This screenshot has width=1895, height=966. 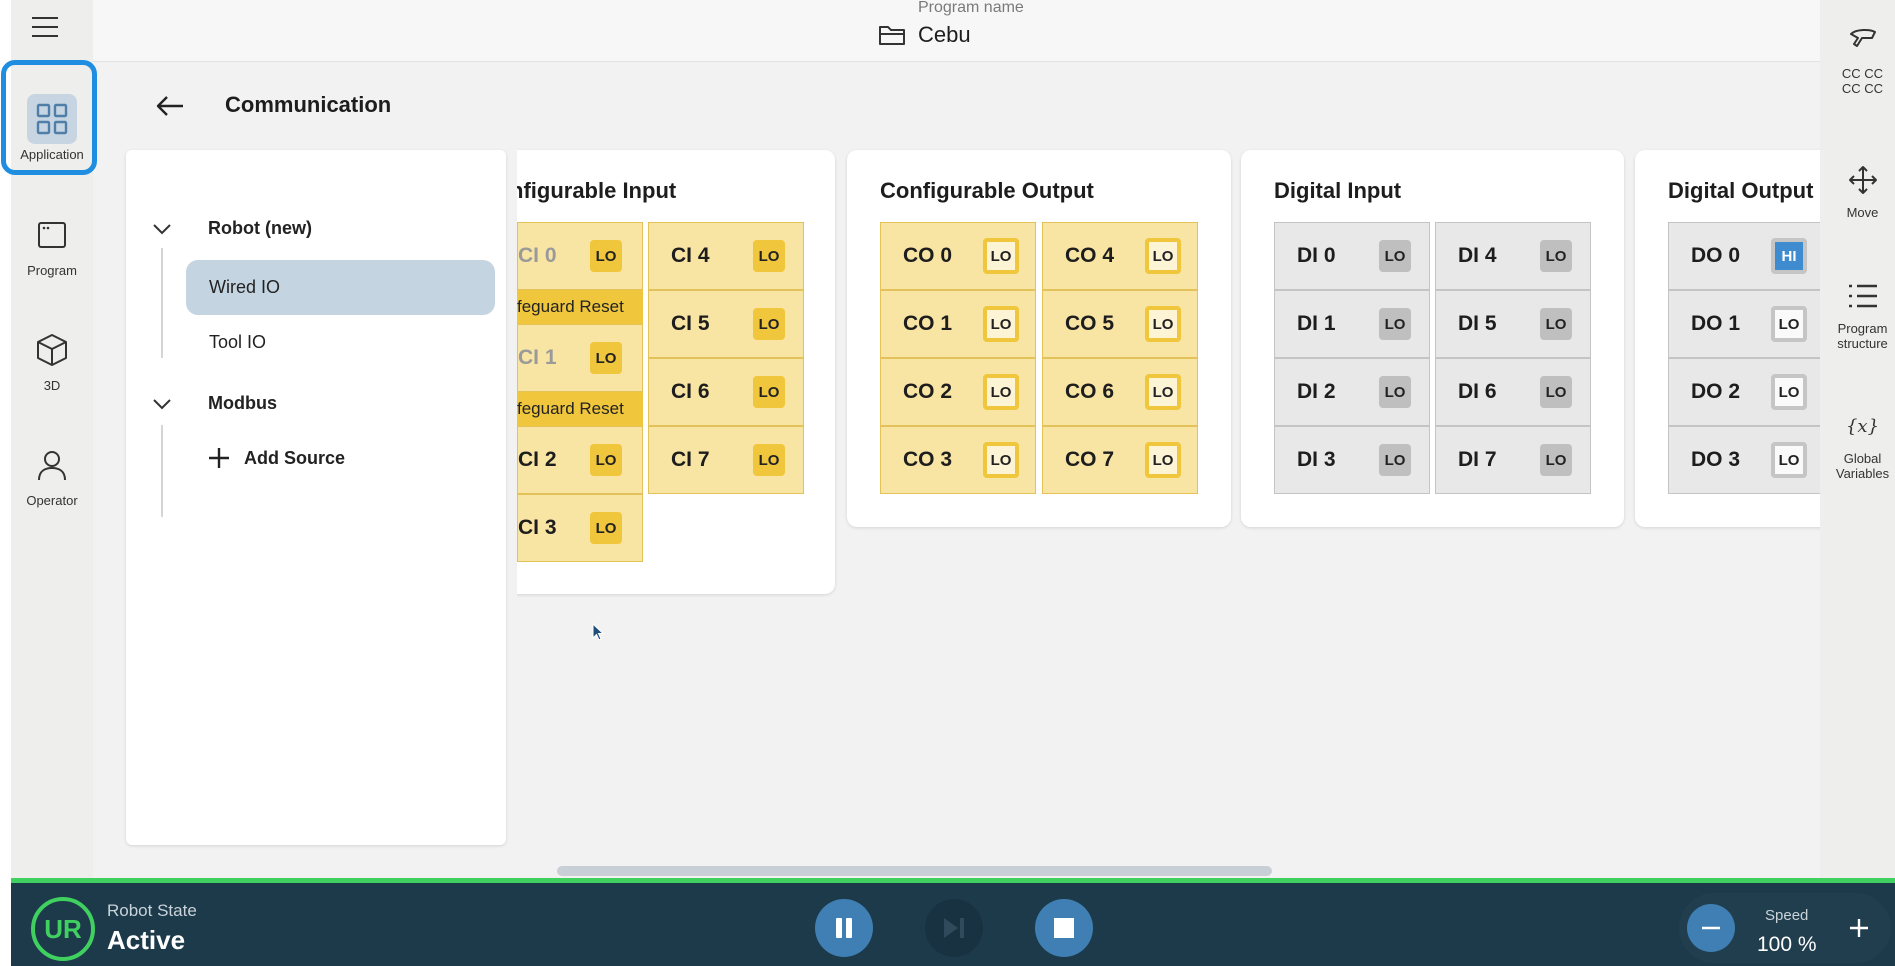 What do you see at coordinates (944, 34) in the screenshot?
I see `program-name-value: Cebu` at bounding box center [944, 34].